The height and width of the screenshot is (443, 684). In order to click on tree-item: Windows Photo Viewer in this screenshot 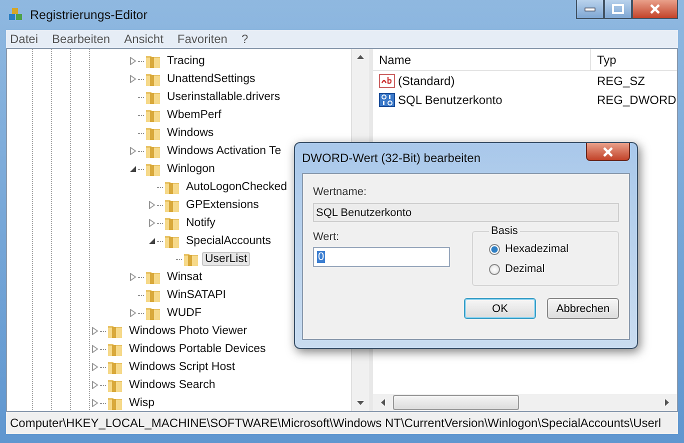, I will do `click(188, 331)`.